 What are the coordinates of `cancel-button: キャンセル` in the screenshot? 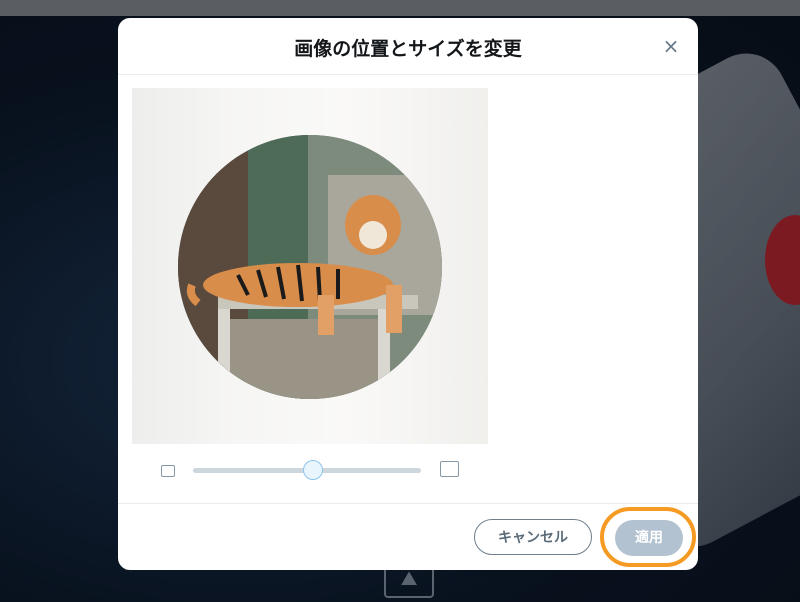 It's located at (533, 537).